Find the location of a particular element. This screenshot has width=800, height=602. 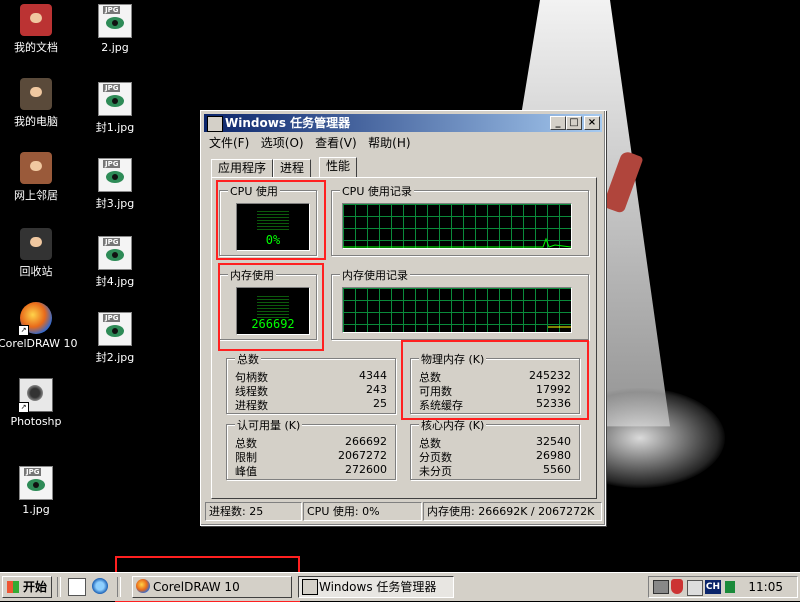

desktop-icon-my-computer: 我的电脑 is located at coordinates (37, 103).